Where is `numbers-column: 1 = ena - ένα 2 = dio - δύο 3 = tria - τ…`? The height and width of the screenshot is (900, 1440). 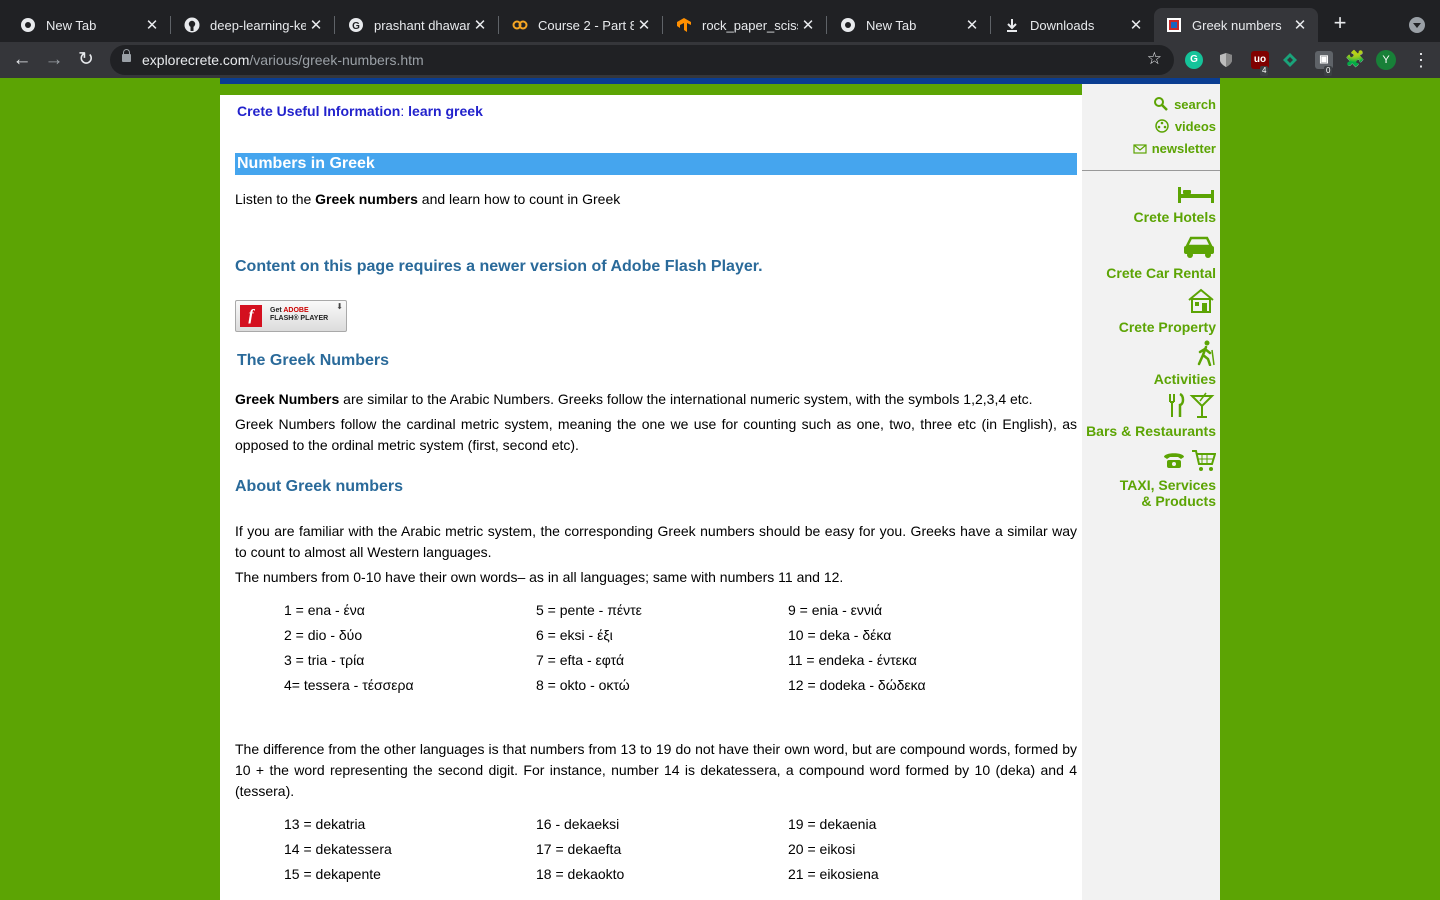
numbers-column: 1 = ena - ένα 2 = dio - δύο 3 = tria - τ… is located at coordinates (410, 648).